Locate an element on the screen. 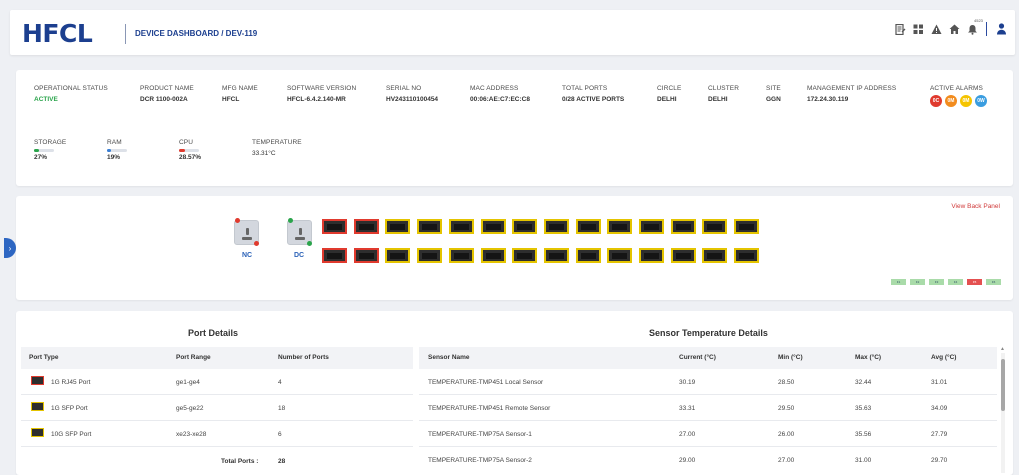 The width and height of the screenshot is (1019, 475). sensor-max: 35.63 is located at coordinates (863, 408).